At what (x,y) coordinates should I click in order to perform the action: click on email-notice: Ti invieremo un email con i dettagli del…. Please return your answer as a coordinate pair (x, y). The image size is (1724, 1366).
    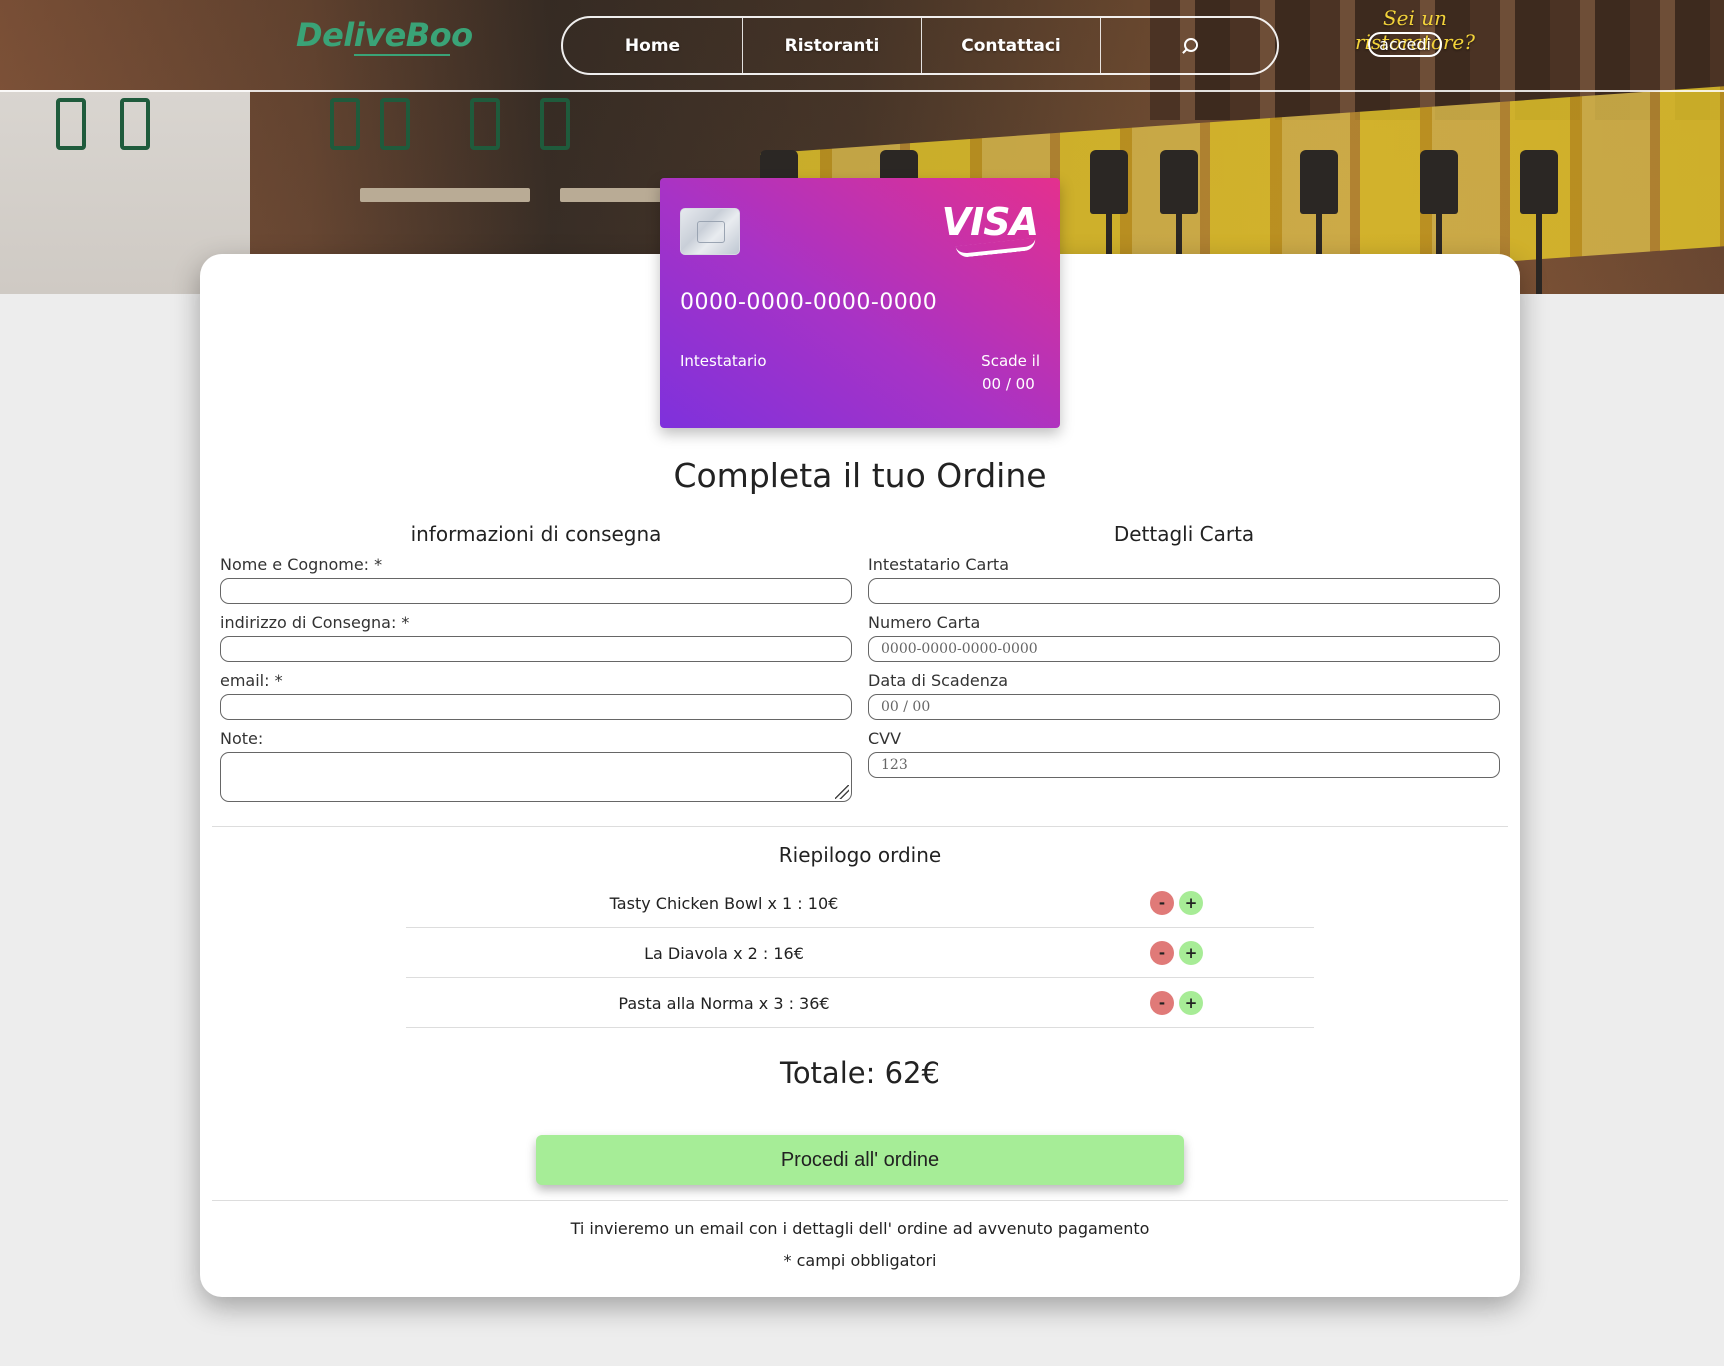
    Looking at the image, I should click on (860, 1228).